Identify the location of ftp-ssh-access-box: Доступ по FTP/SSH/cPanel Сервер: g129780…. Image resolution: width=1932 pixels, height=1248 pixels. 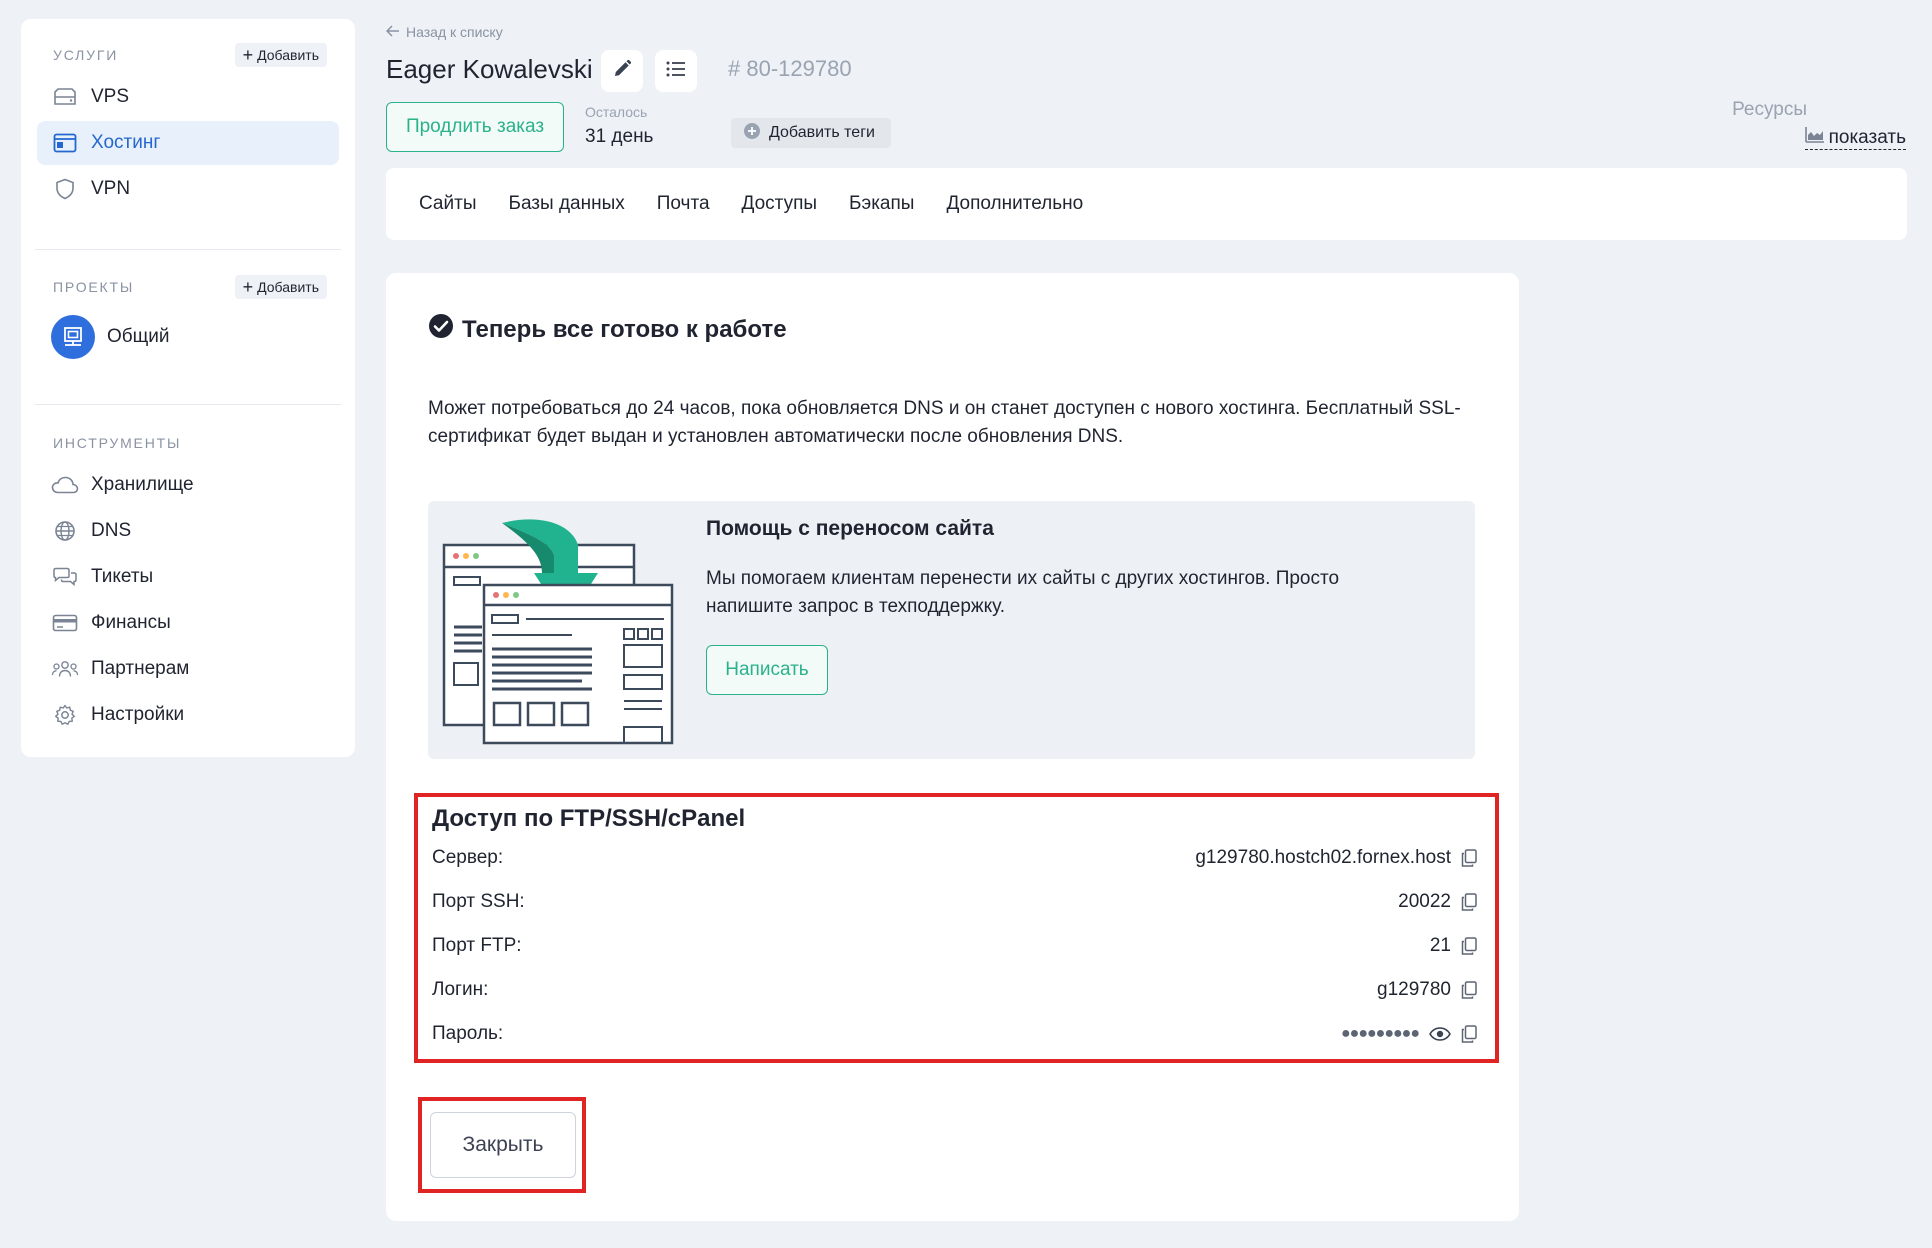
(956, 928).